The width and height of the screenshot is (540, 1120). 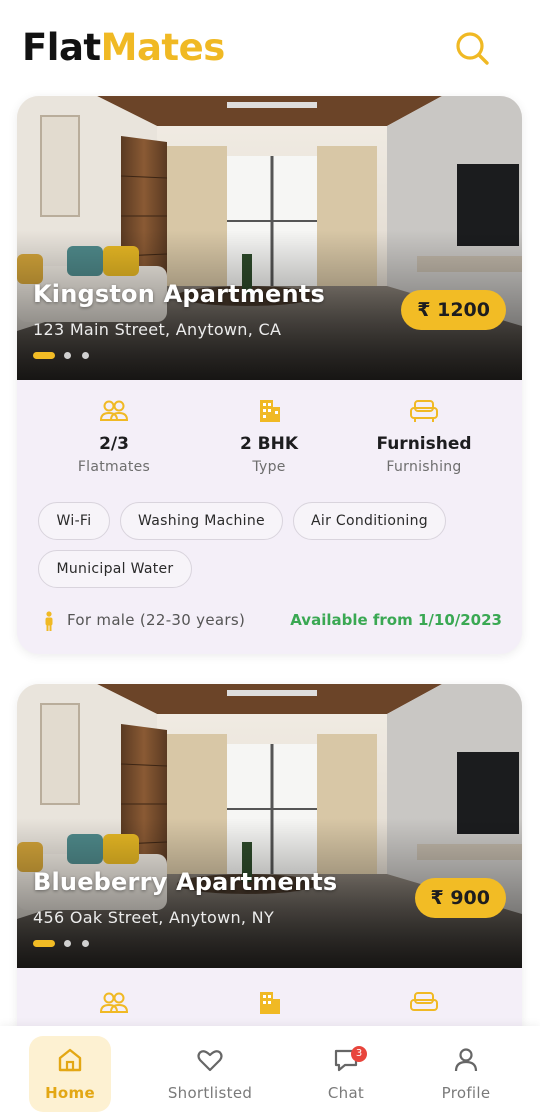 What do you see at coordinates (346, 1074) in the screenshot?
I see `nav-chat: 3 Chat` at bounding box center [346, 1074].